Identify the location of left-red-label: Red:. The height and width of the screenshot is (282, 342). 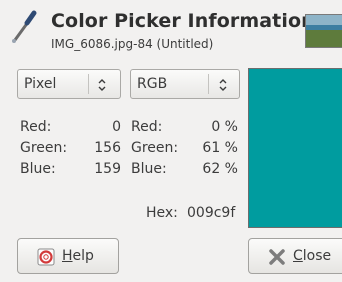
(36, 127).